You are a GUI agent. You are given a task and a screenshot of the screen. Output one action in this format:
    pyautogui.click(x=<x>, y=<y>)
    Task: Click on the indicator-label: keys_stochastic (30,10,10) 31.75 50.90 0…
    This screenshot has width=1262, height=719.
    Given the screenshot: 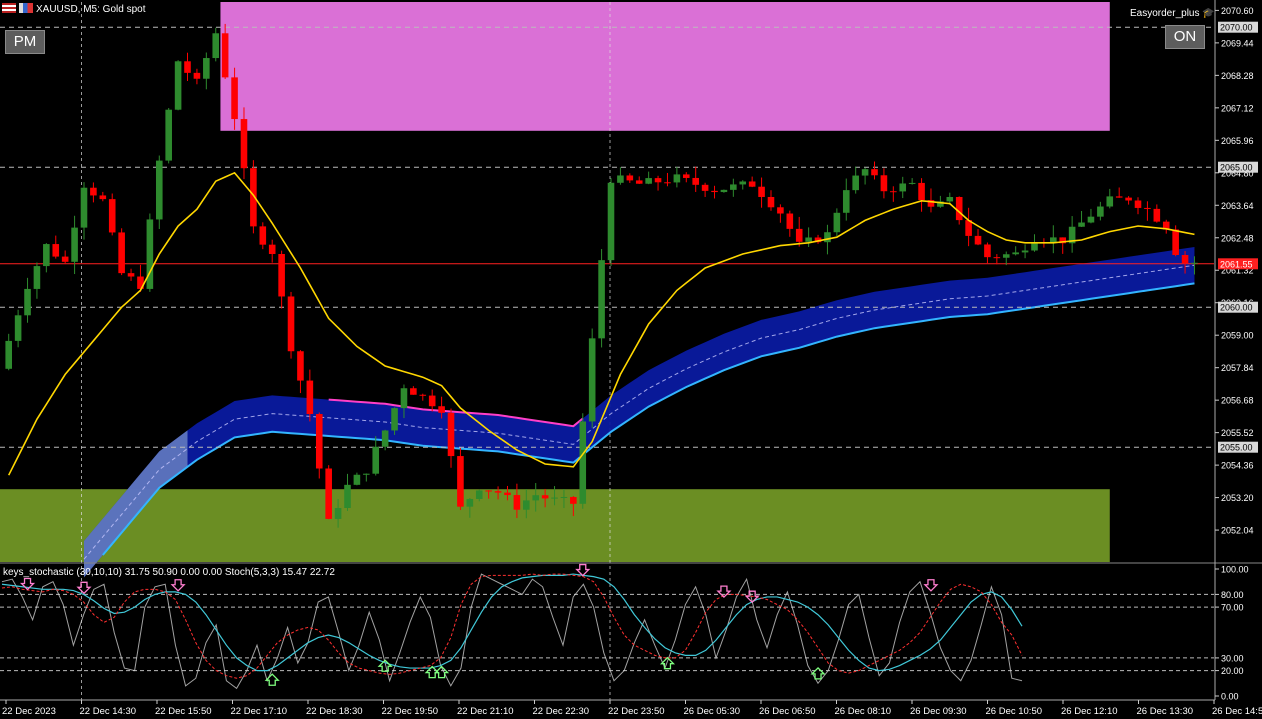 What is the action you would take?
    pyautogui.click(x=169, y=572)
    